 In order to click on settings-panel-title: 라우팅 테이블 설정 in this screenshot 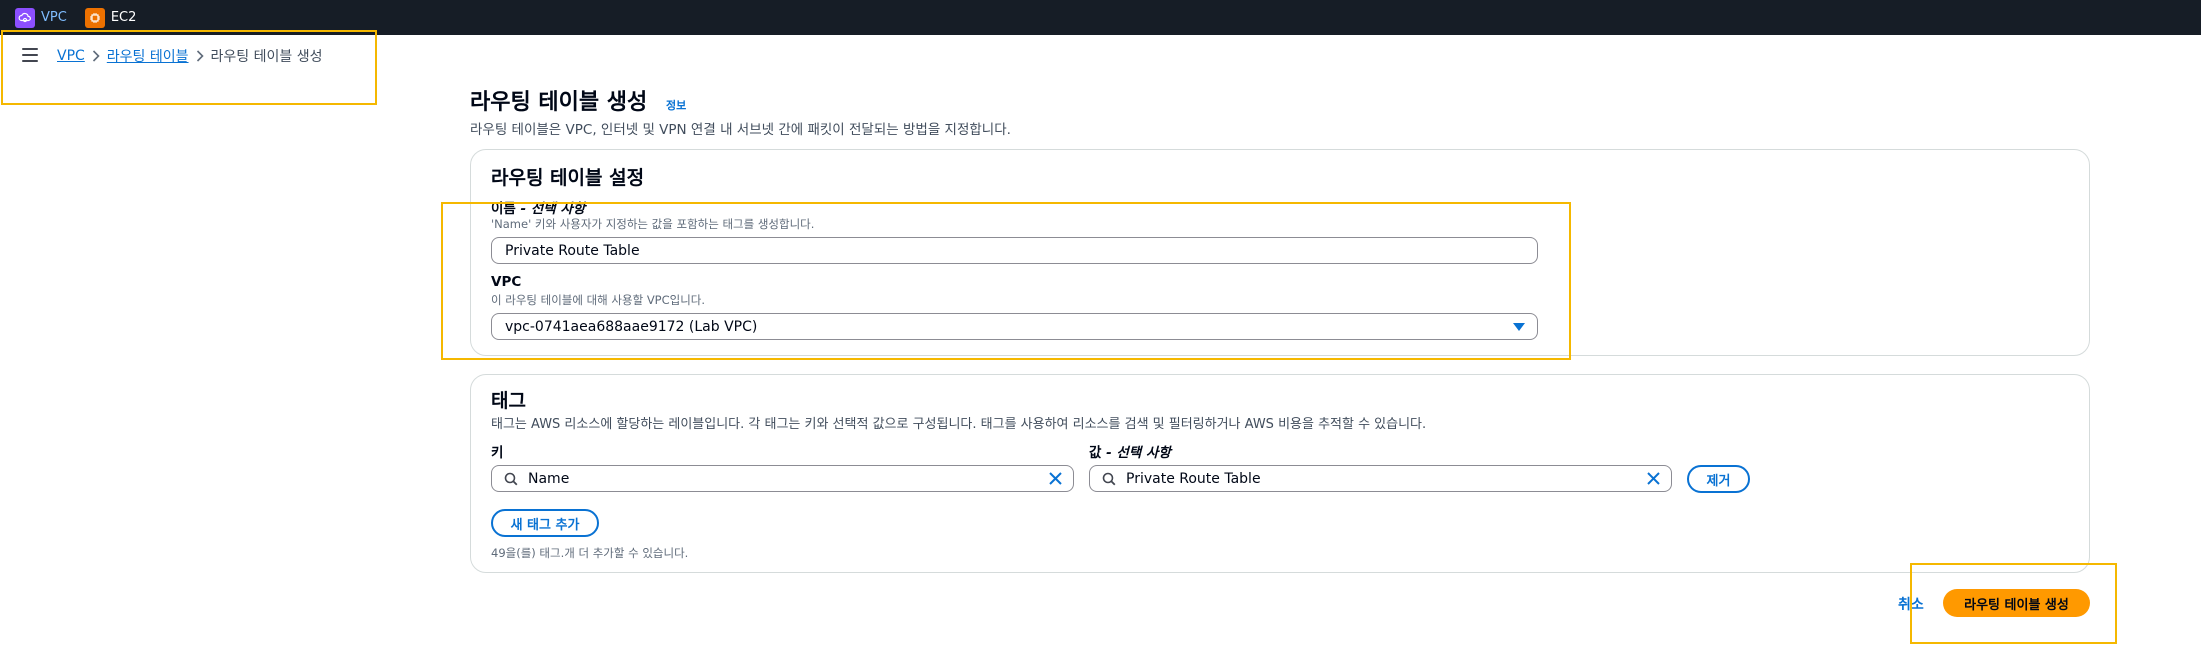, I will do `click(568, 178)`.